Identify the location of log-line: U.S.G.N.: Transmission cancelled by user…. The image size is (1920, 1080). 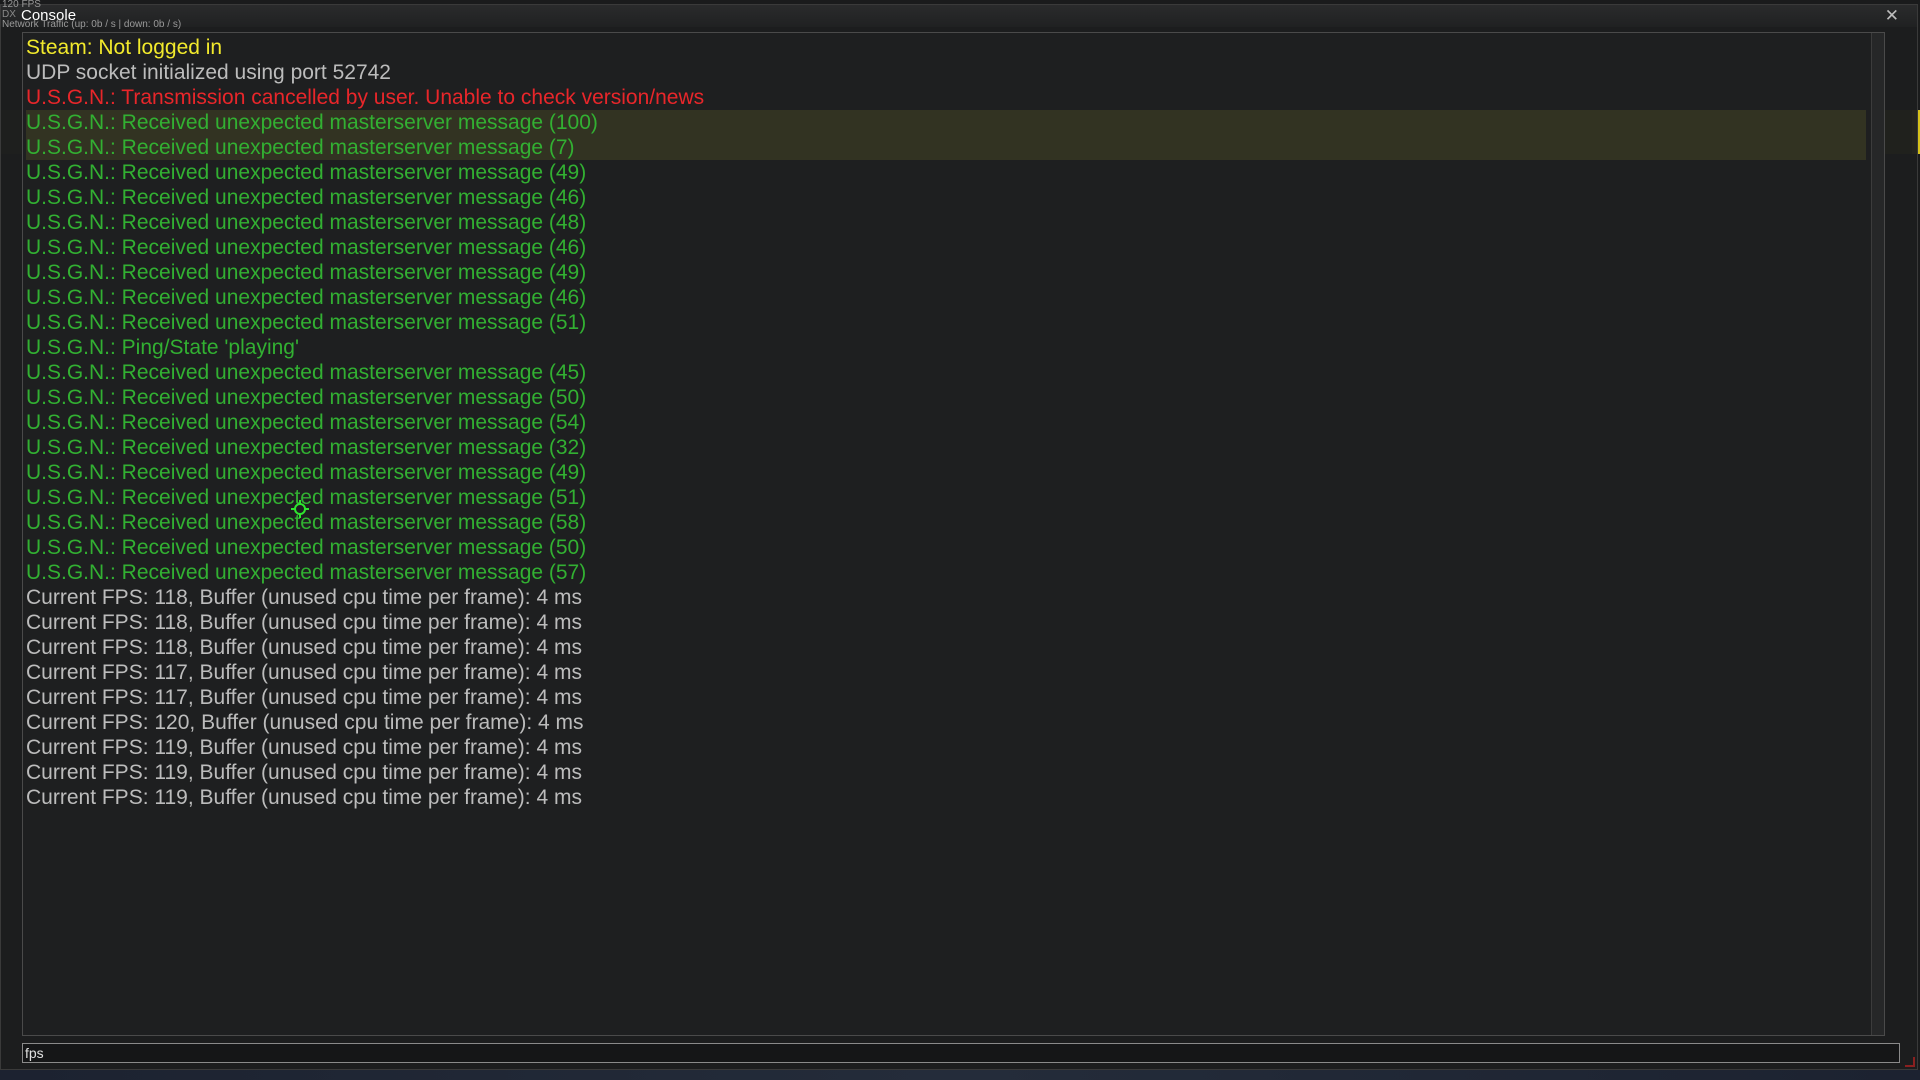
(365, 97).